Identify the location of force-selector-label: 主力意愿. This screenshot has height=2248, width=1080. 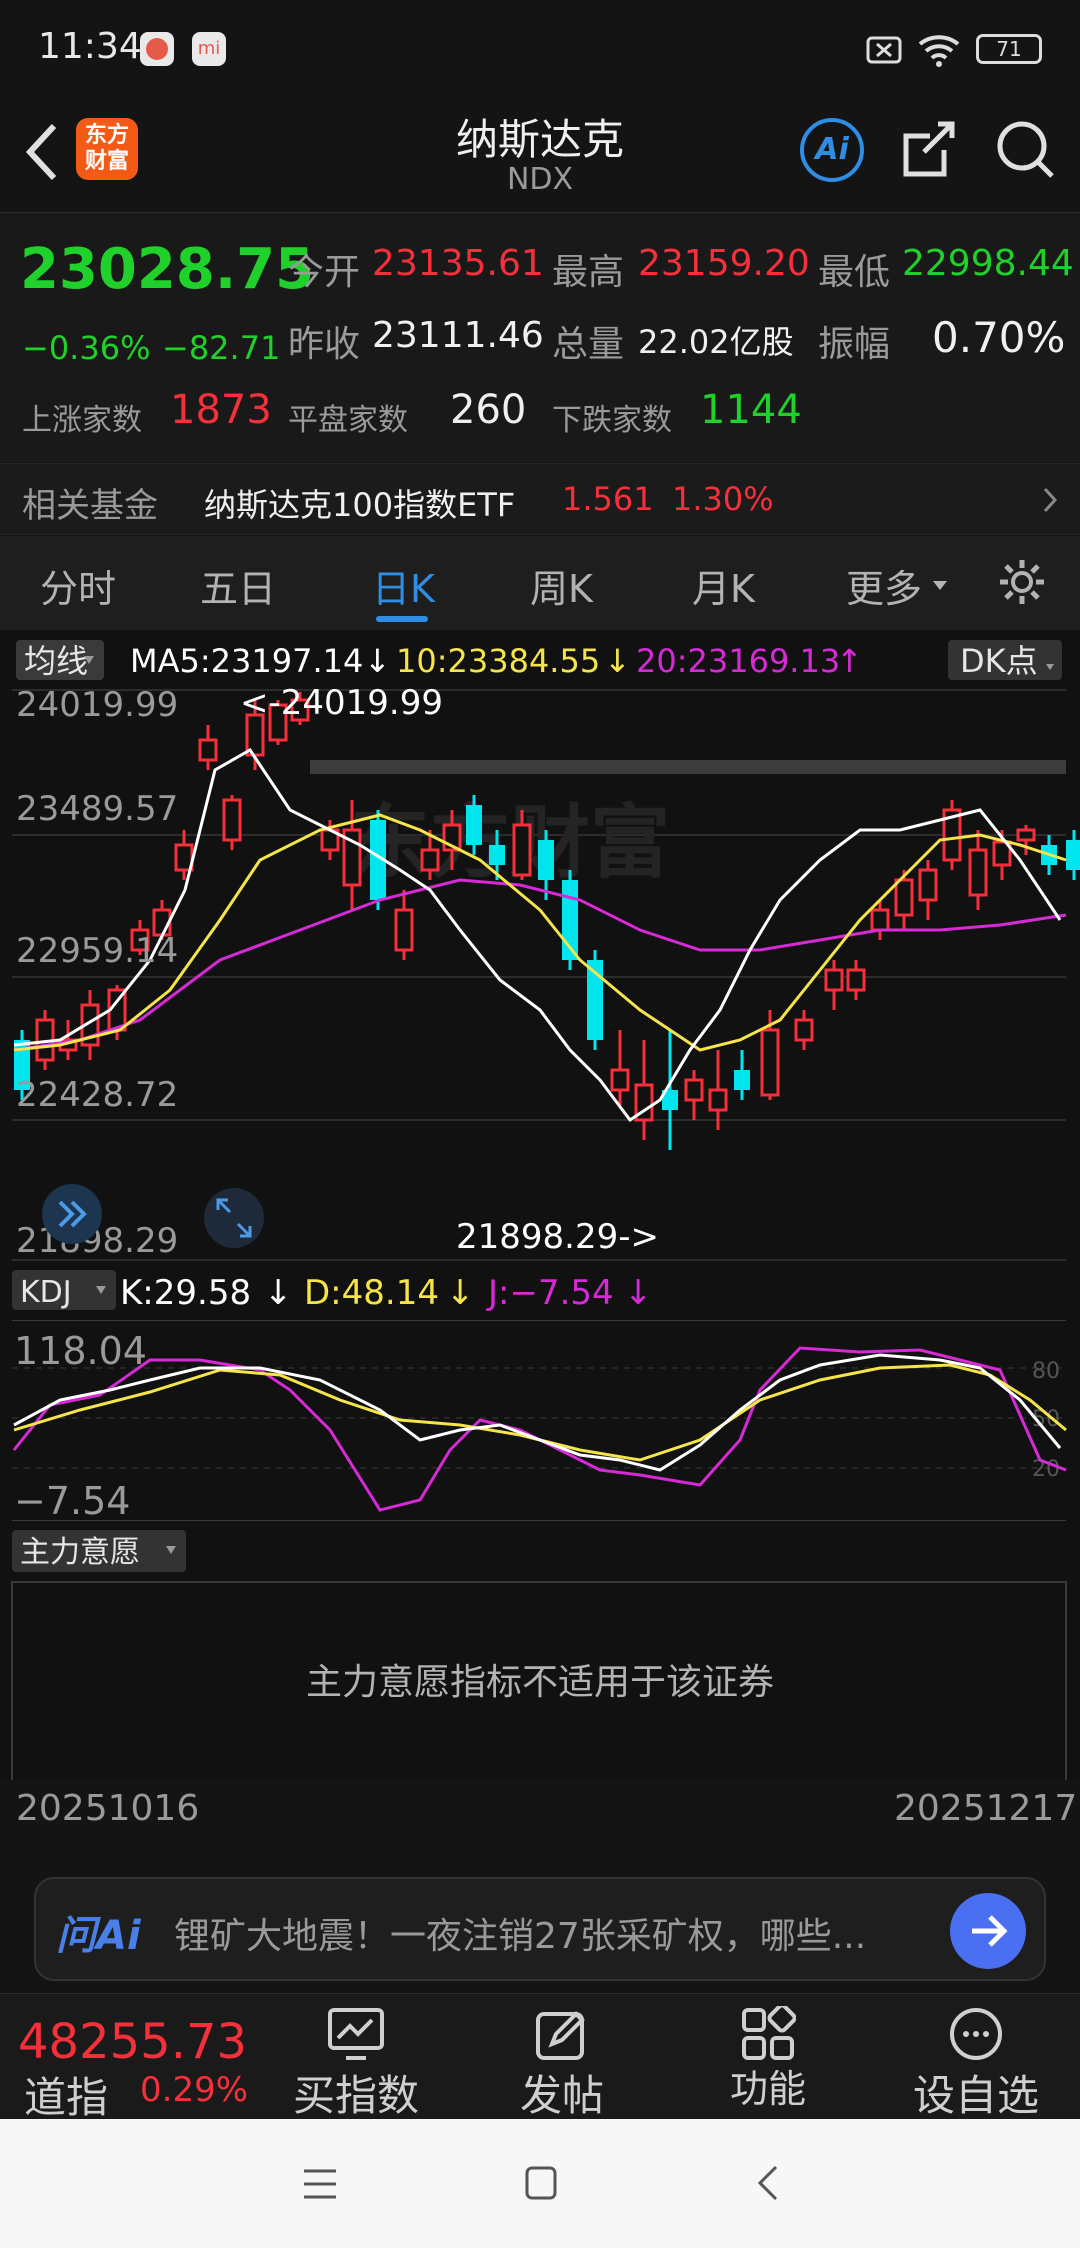
(80, 1552).